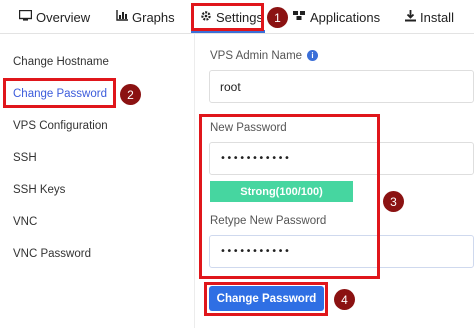  What do you see at coordinates (341, 158) in the screenshot?
I see `new-password-field: •••••••••••` at bounding box center [341, 158].